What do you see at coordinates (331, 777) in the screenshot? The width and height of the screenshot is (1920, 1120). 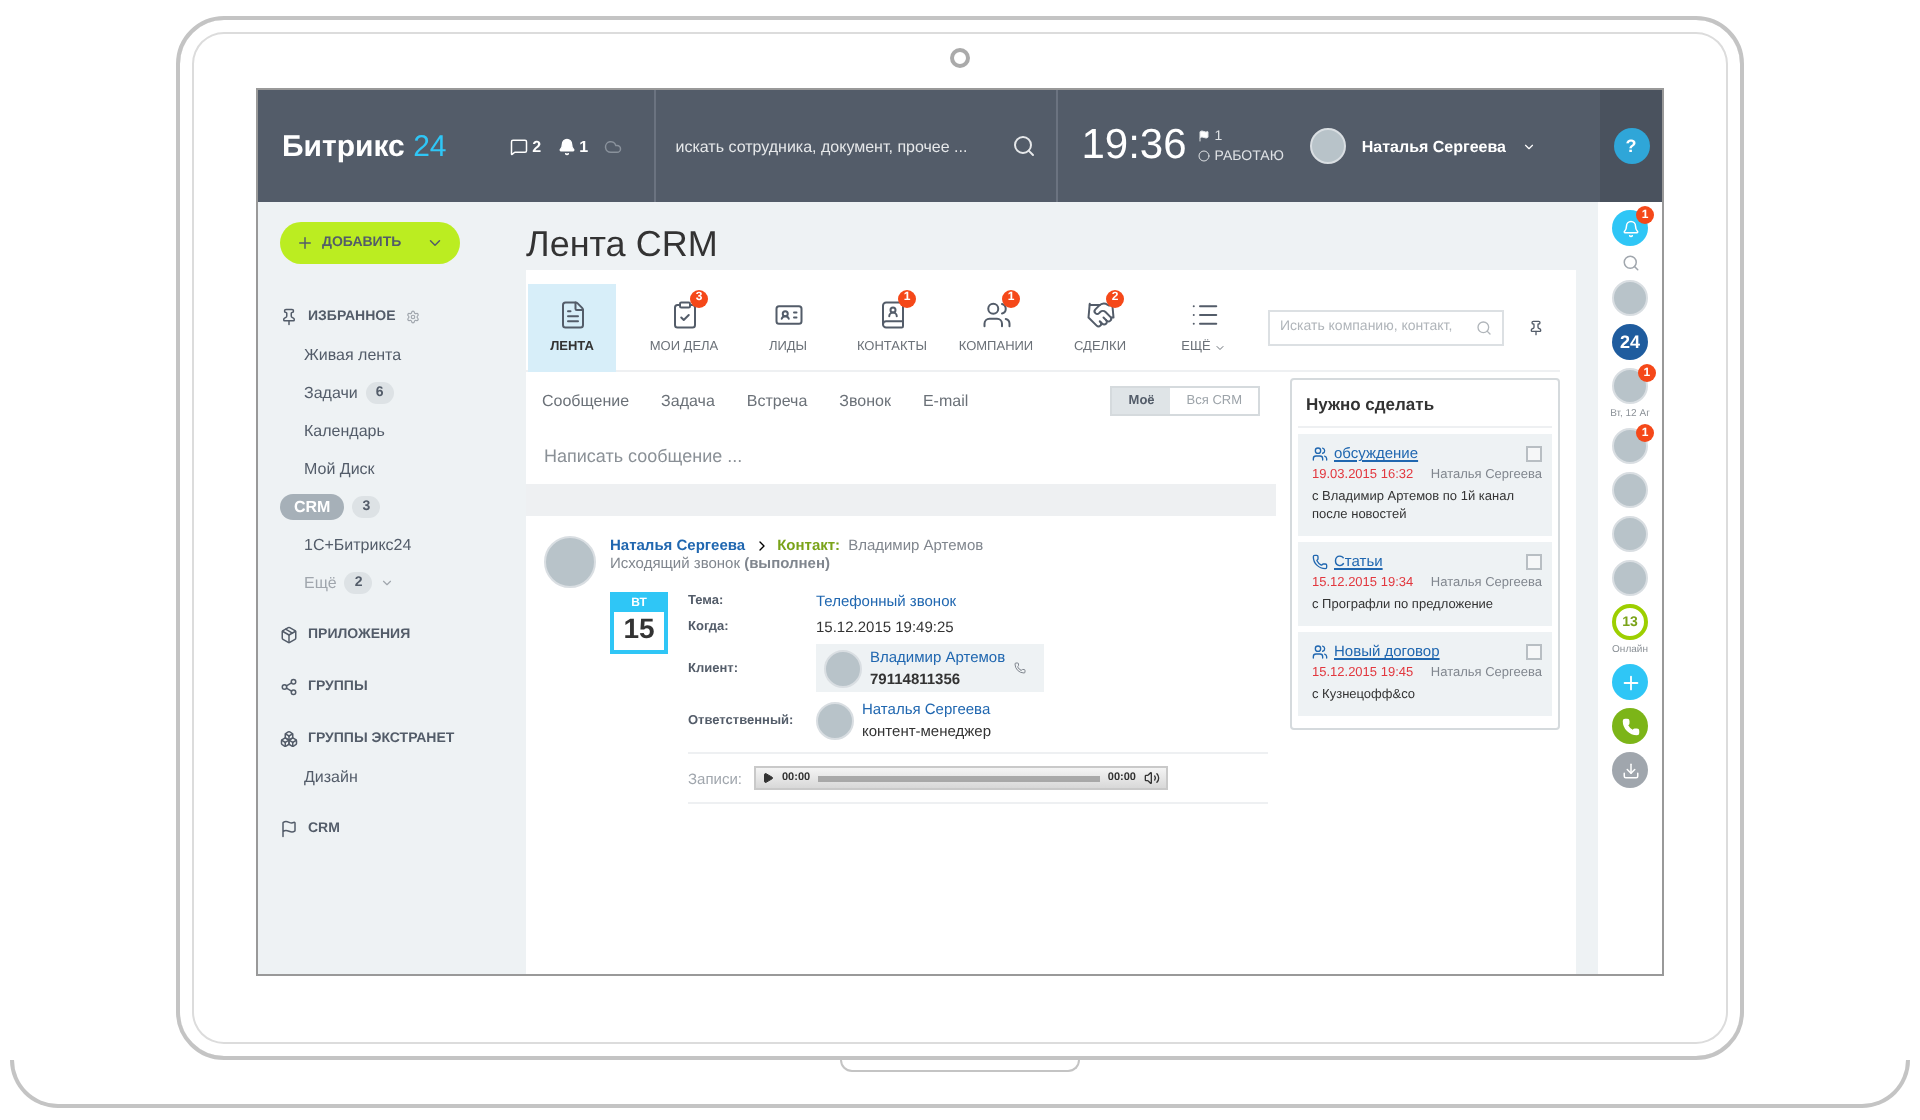 I see `menu-item: Дизайн` at bounding box center [331, 777].